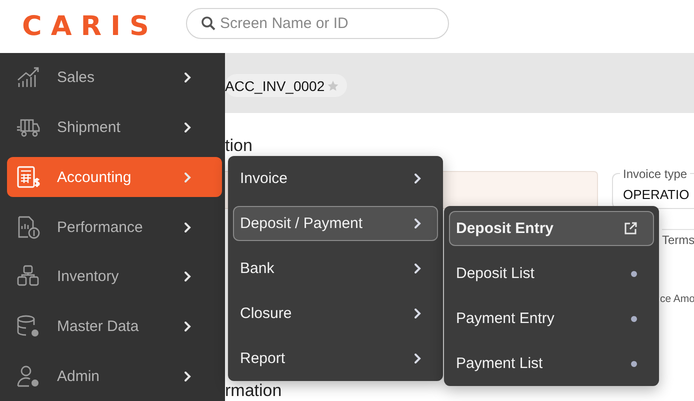 The height and width of the screenshot is (401, 694). I want to click on calculator-icon, so click(28, 177).